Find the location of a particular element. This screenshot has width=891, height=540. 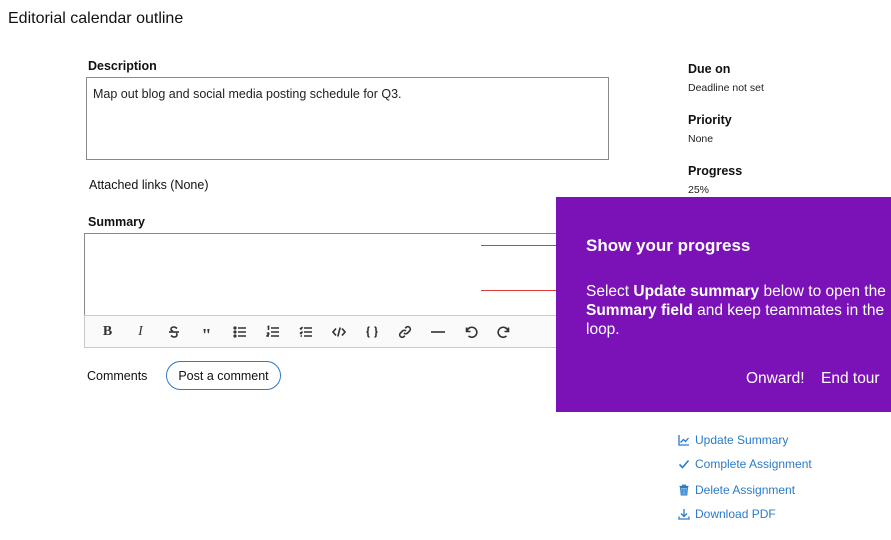

numbered-list-icon is located at coordinates (272, 332).